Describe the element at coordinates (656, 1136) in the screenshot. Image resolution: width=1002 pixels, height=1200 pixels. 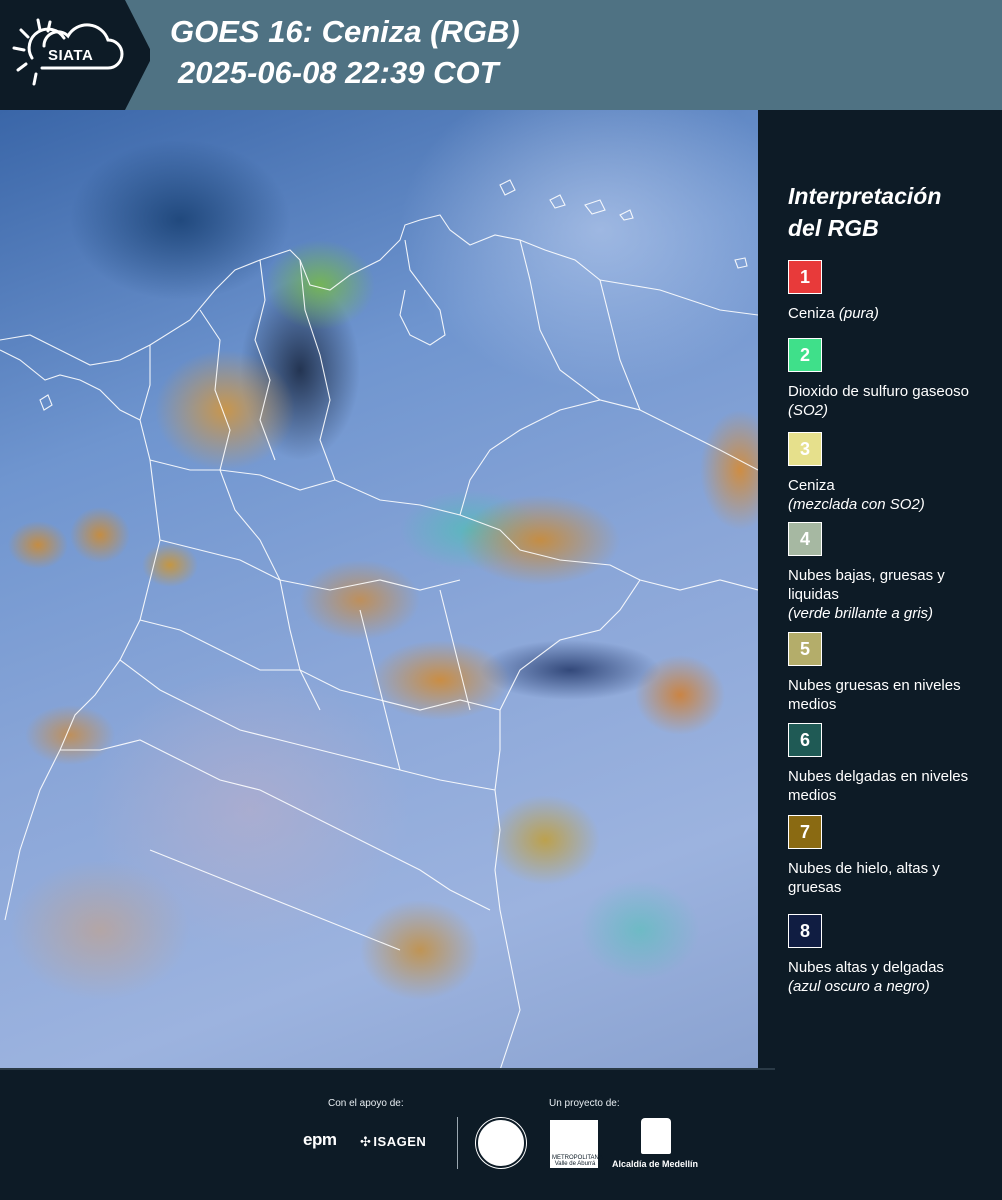
I see `alcaldia-shield-icon` at that location.